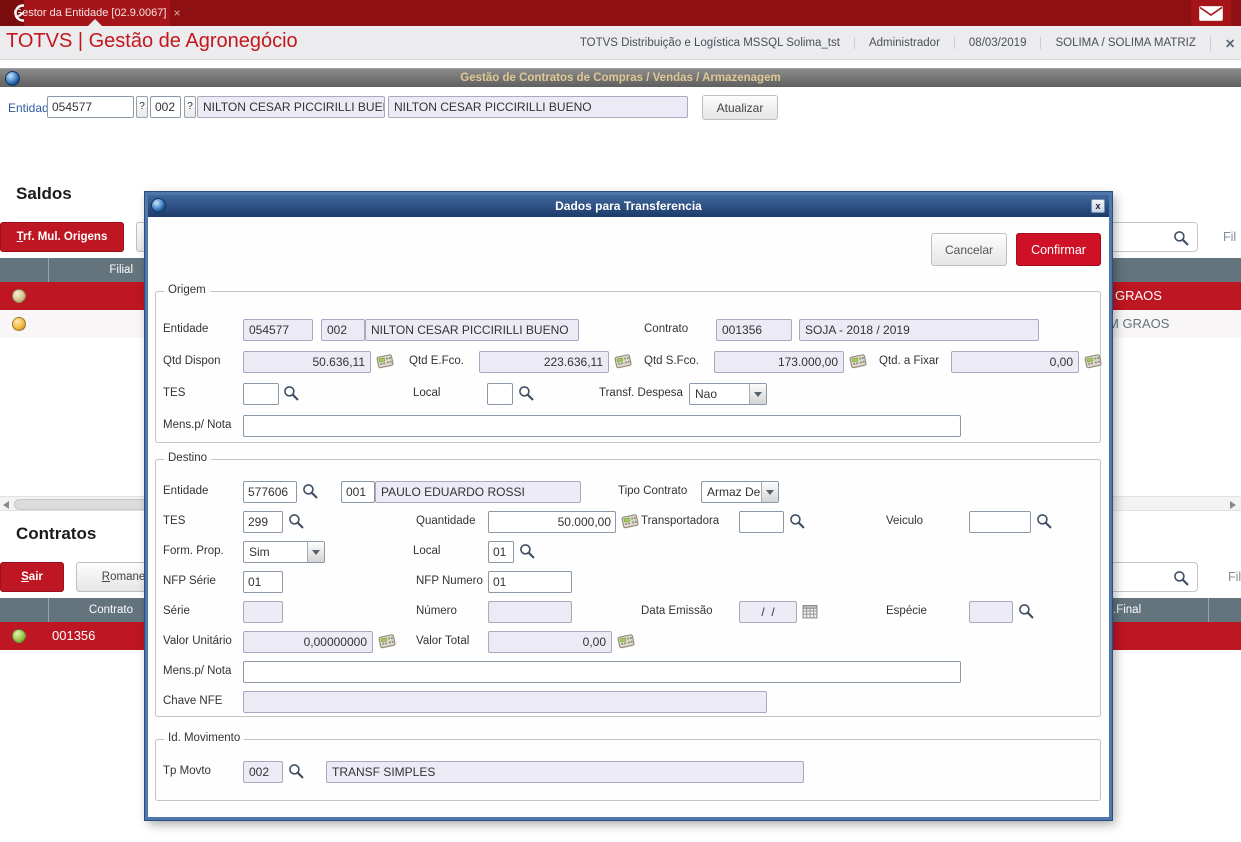  I want to click on entity-code-input, so click(90, 107).